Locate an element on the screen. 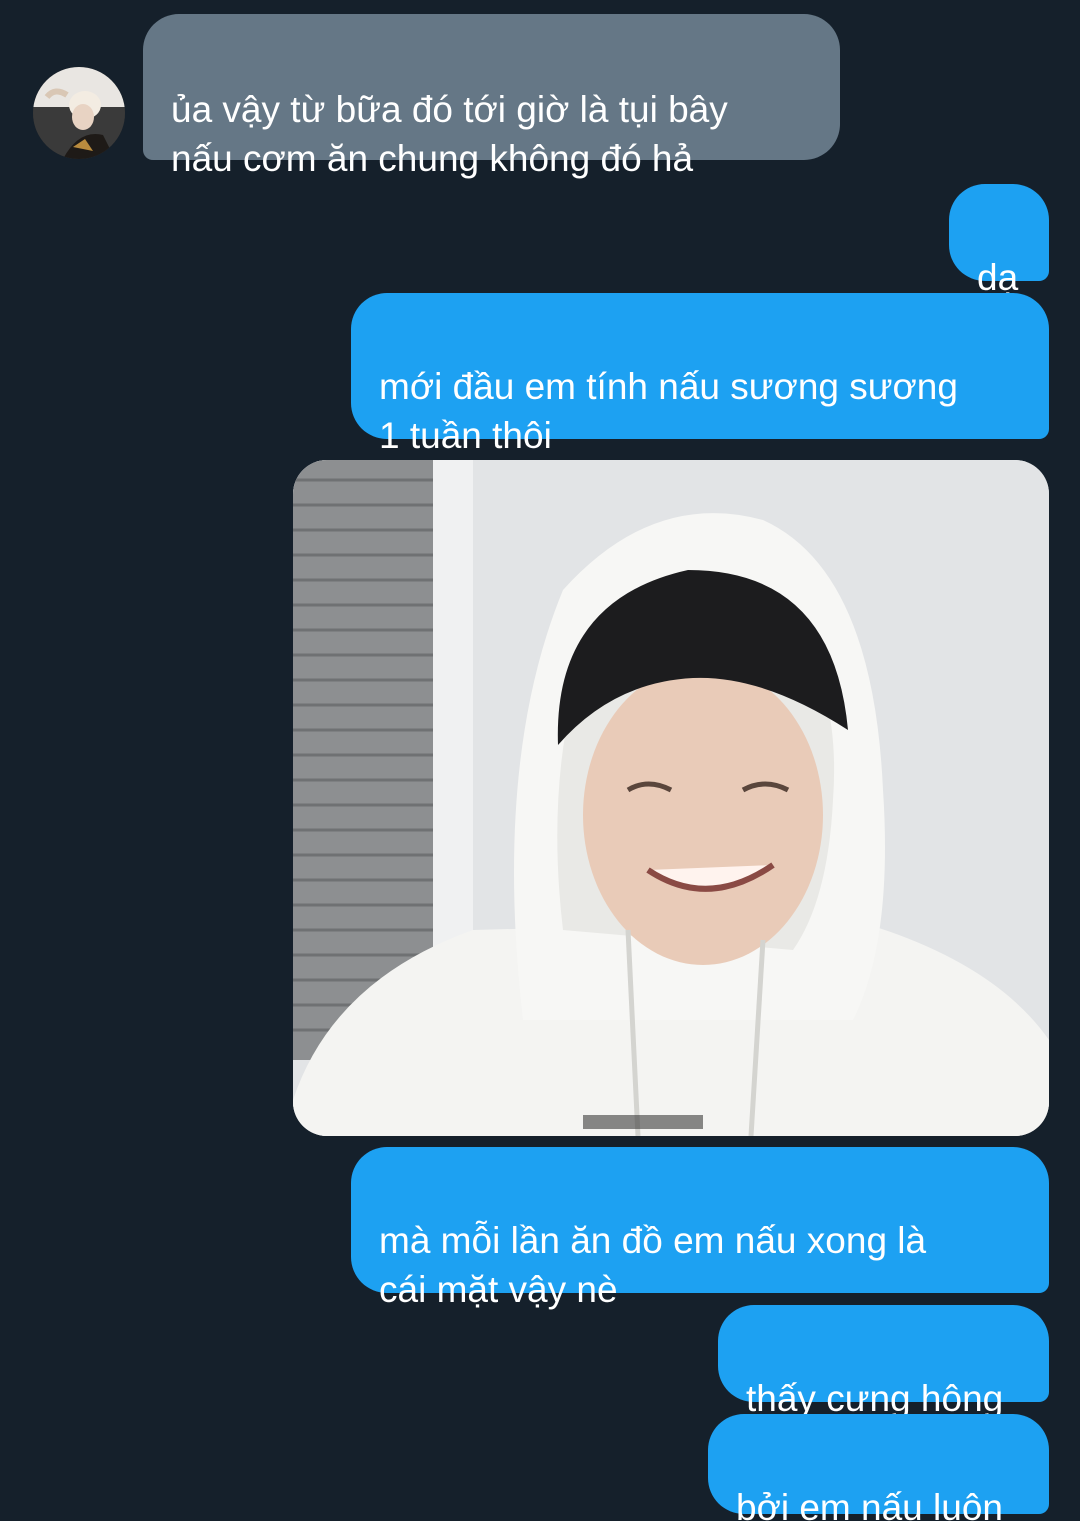 Image resolution: width=1080 pixels, height=1521 pixels. sender-avatar is located at coordinates (79, 113).